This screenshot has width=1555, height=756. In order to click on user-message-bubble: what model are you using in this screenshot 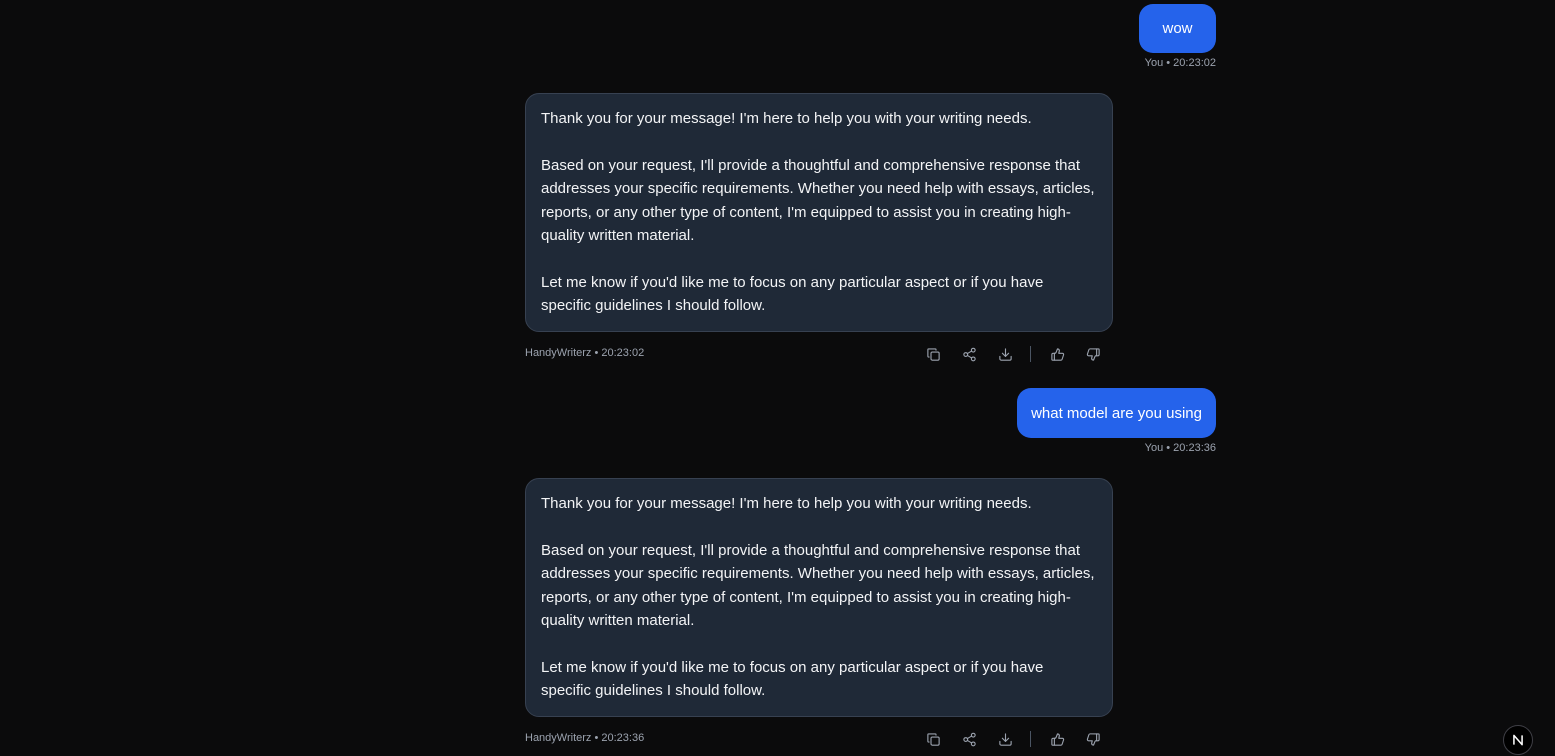, I will do `click(1116, 413)`.